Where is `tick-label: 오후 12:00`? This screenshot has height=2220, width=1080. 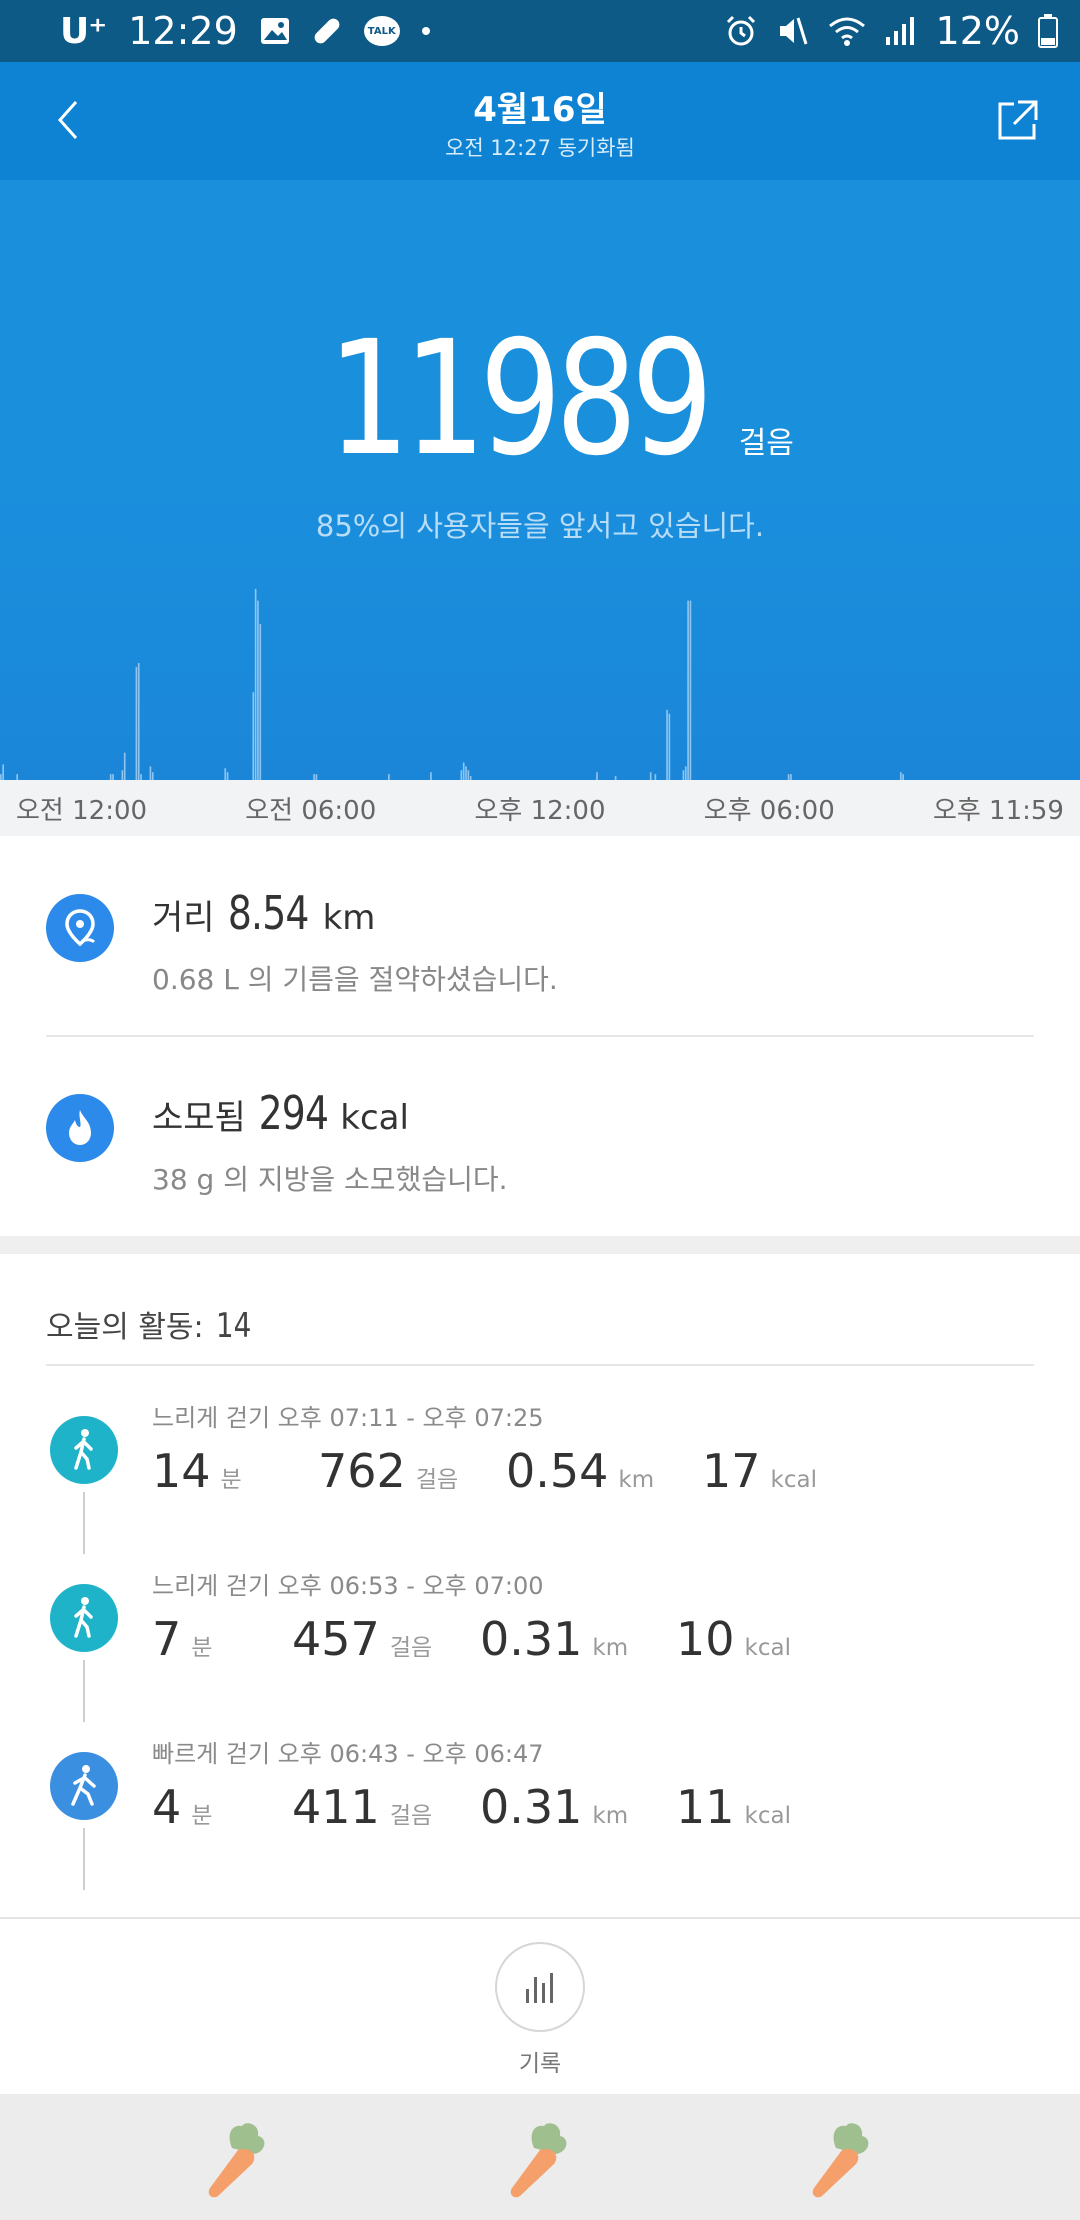 tick-label: 오후 12:00 is located at coordinates (540, 810).